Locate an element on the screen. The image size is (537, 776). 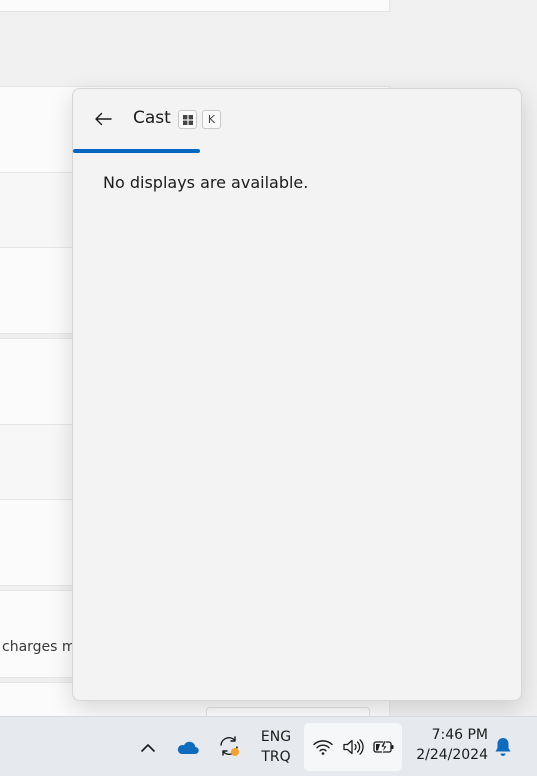
clock-date: 2/24/2024 is located at coordinates (452, 755).